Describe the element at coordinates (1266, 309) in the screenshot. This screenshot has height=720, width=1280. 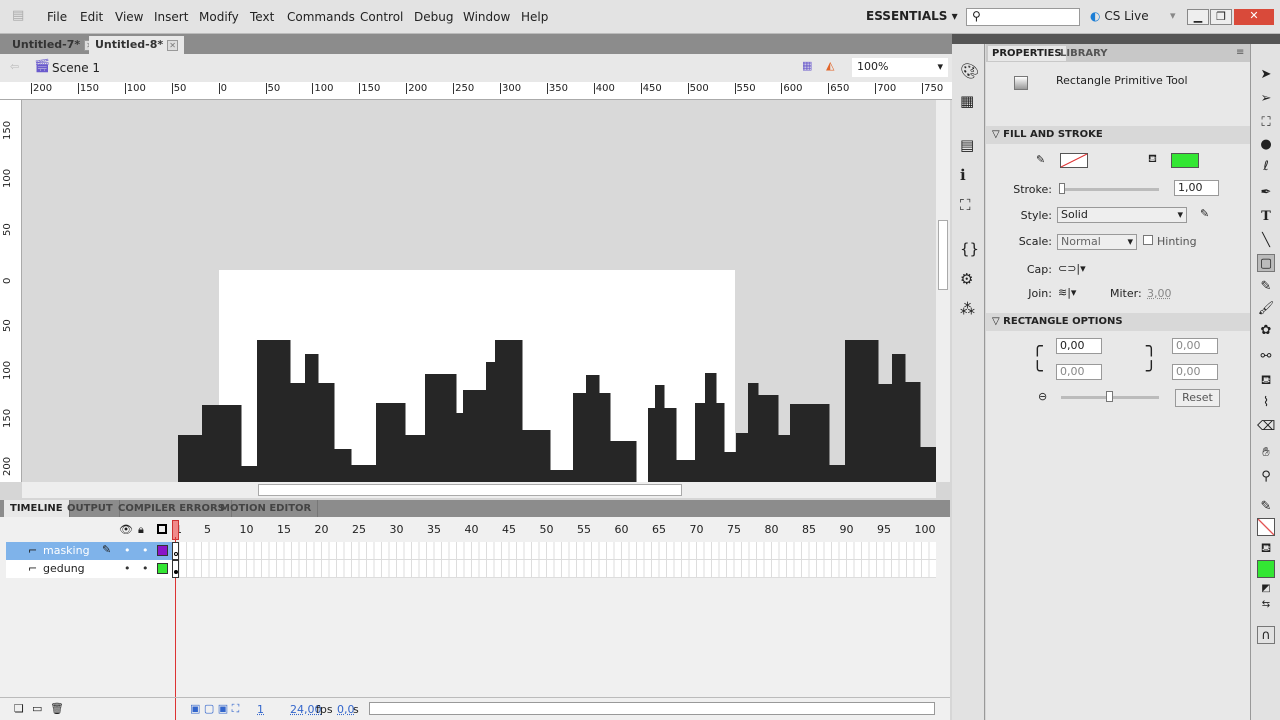
I see `brush-tool-icon: 🖌︎` at that location.